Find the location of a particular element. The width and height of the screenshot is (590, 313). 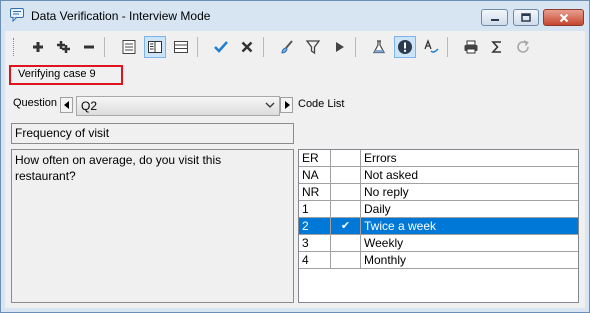

code-label-cell: Twice a week is located at coordinates (400, 226).